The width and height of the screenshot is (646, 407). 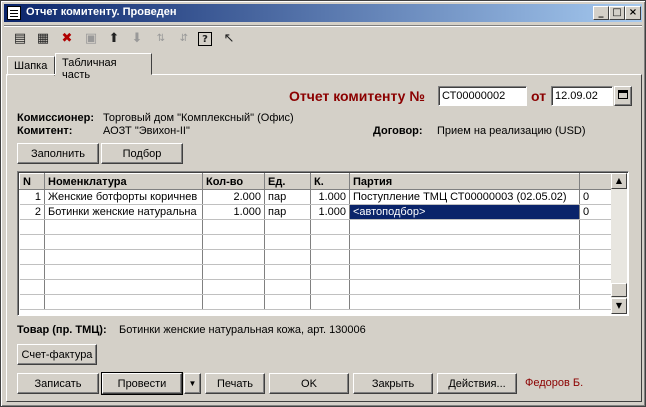 I want to click on commissioner-value: Торговый дом "Комплексный" (Офис), so click(x=198, y=118).